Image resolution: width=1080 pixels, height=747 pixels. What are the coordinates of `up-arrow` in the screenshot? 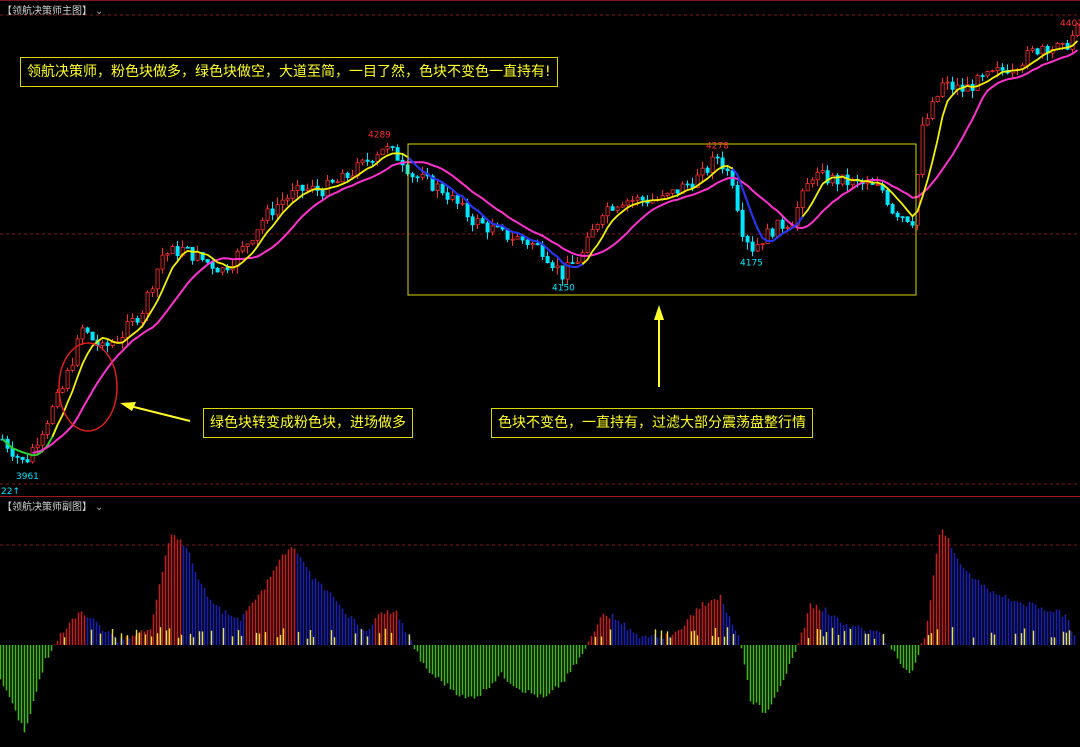 It's located at (659, 346).